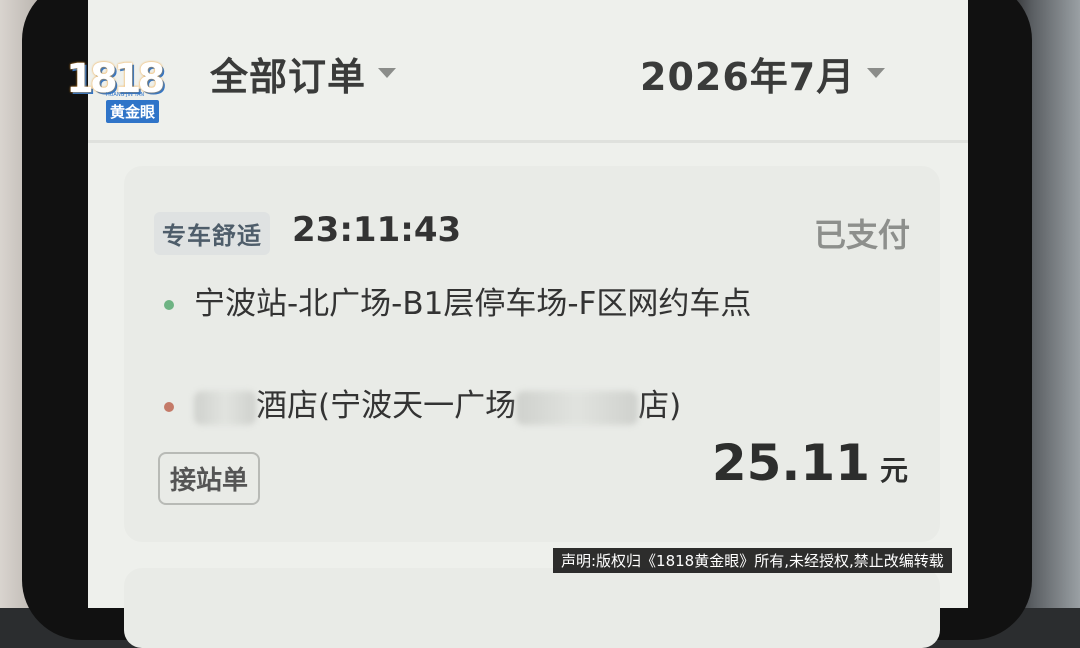 The width and height of the screenshot is (1080, 648). I want to click on copyright-notice: 声明:版权归《1818黄金眼》所有,未经授权,禁止改编转载, so click(752, 560).